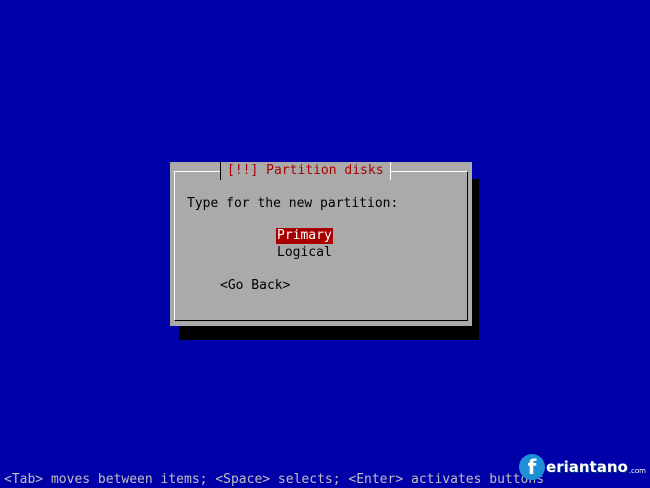 Image resolution: width=650 pixels, height=488 pixels. What do you see at coordinates (293, 203) in the screenshot?
I see `dialog-prompt: Type for the new partition:` at bounding box center [293, 203].